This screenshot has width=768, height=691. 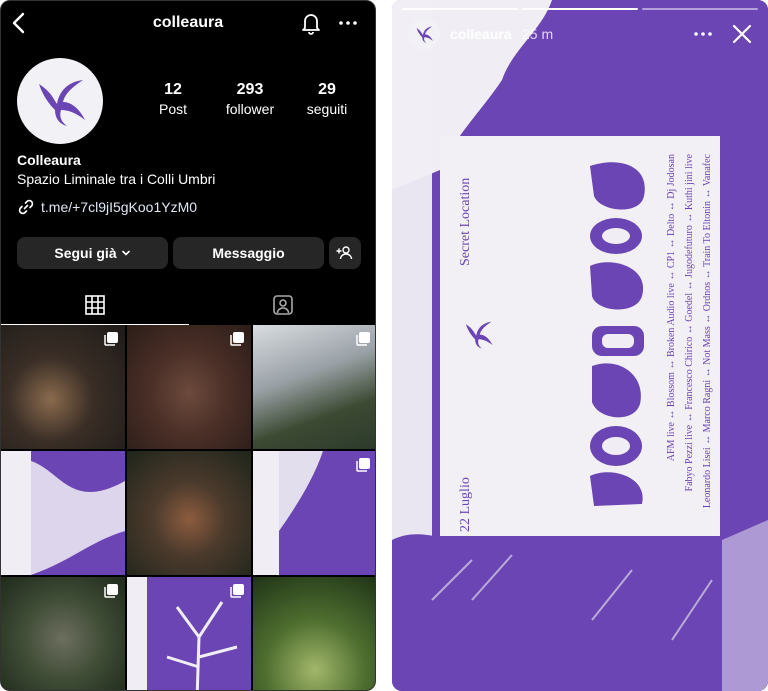 What do you see at coordinates (172, 109) in the screenshot?
I see `stat-label: Post` at bounding box center [172, 109].